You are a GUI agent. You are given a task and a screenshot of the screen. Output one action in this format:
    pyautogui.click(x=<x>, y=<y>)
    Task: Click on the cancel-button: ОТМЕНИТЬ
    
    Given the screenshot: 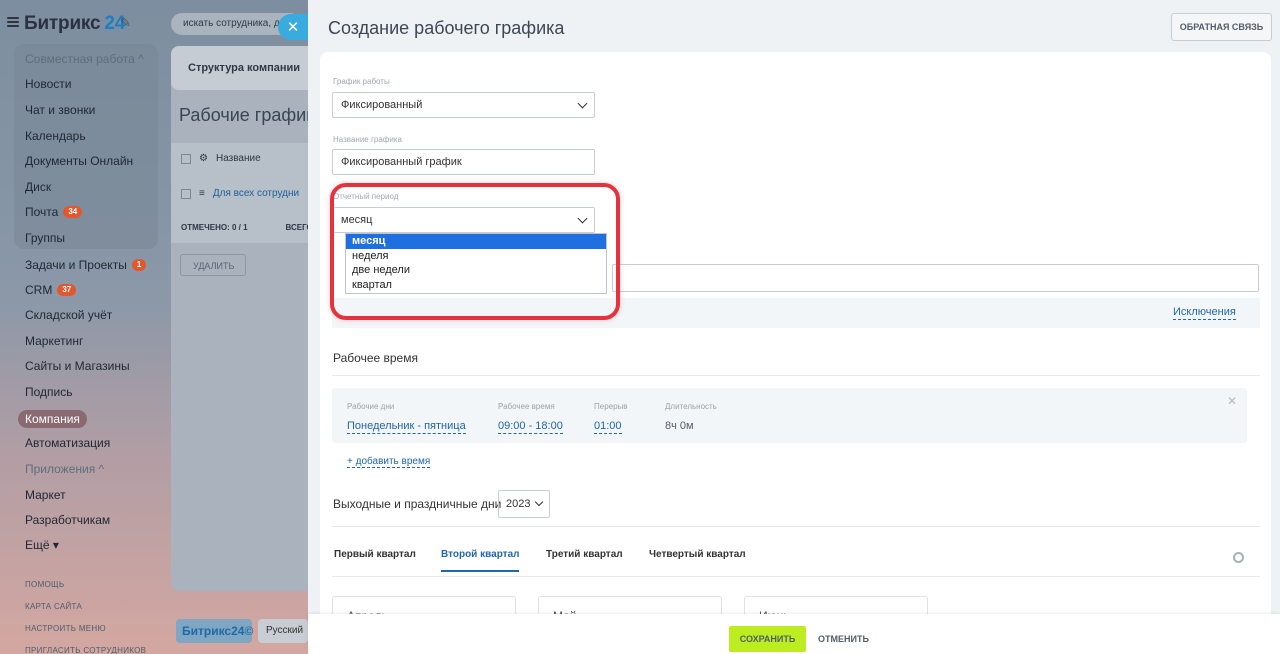 What is the action you would take?
    pyautogui.click(x=843, y=639)
    